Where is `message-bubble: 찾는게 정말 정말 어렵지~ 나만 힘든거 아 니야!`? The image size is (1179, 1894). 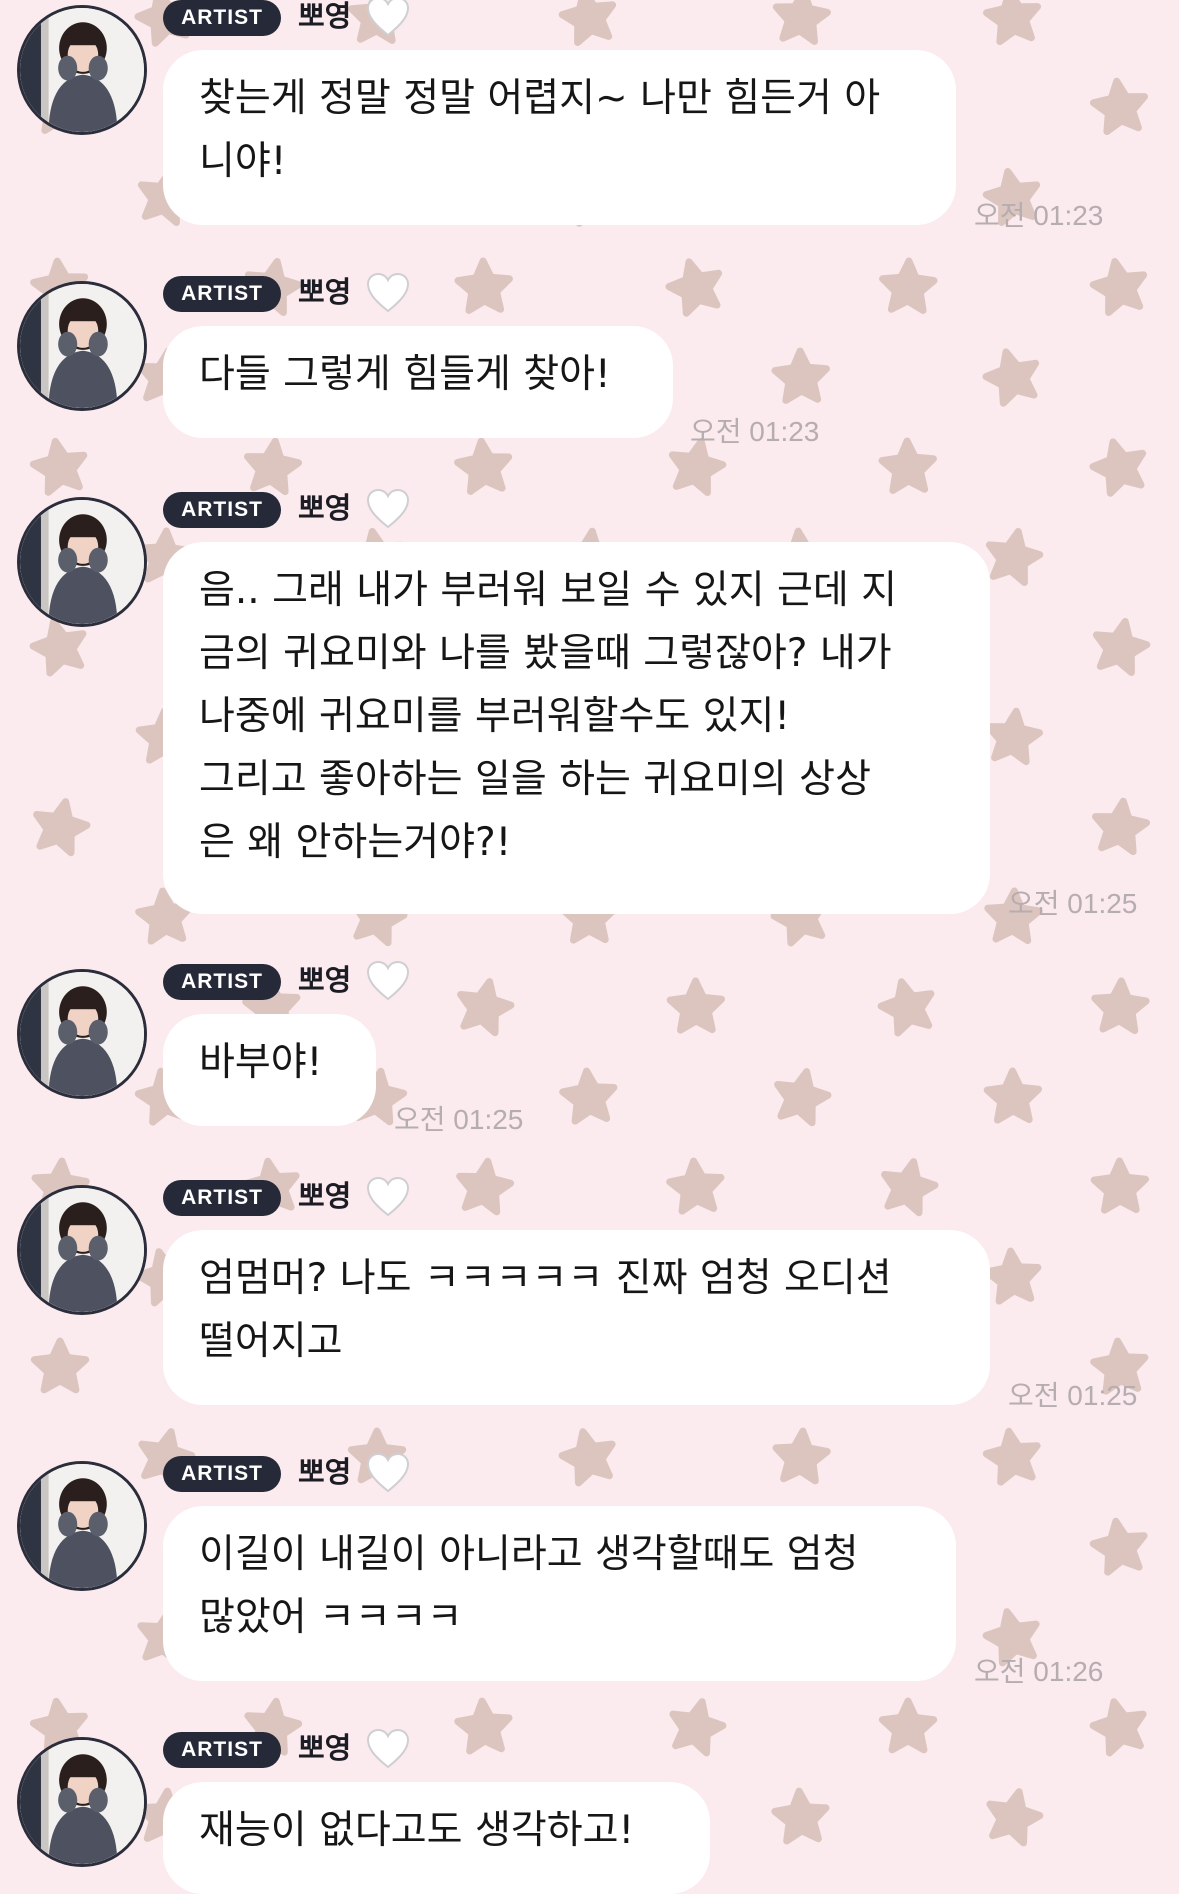
message-bubble: 찾는게 정말 정말 어렵지~ 나만 힘든거 아 니야! is located at coordinates (559, 137).